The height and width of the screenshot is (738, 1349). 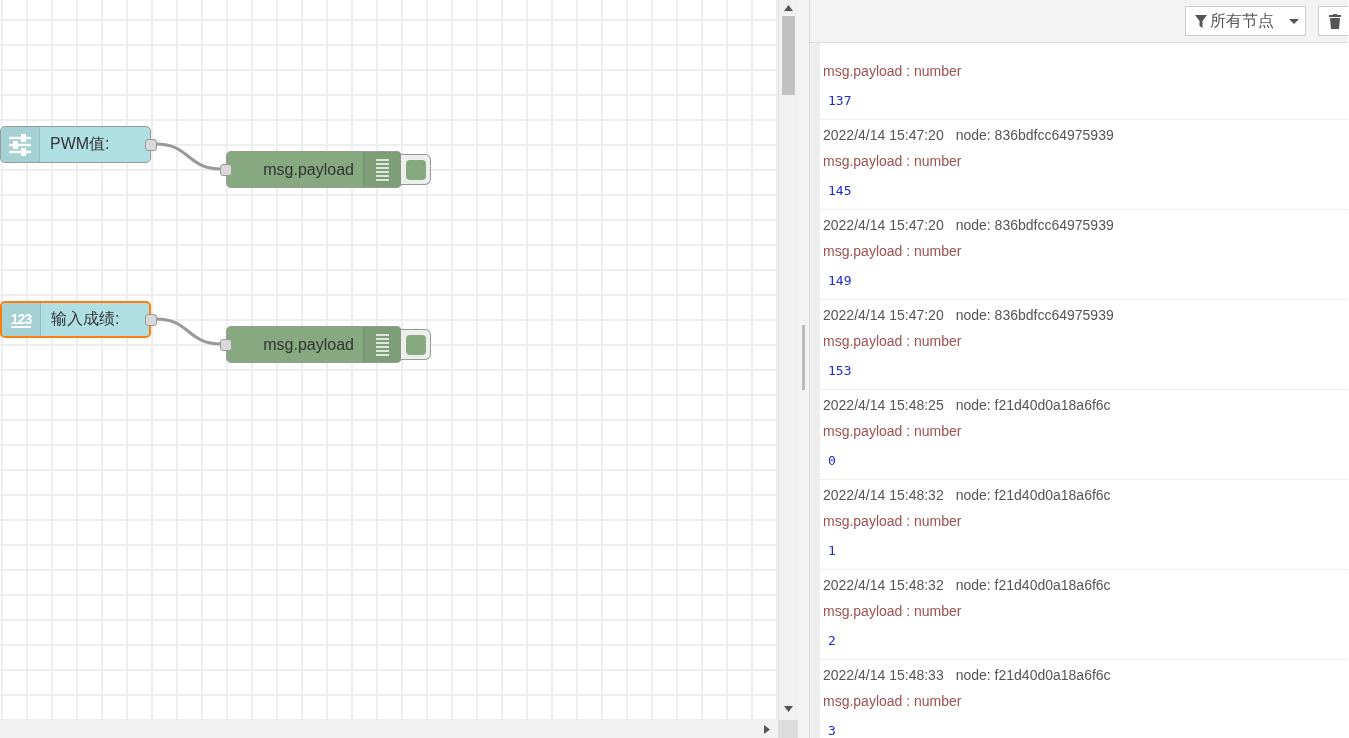 I want to click on trash-icon, so click(x=1335, y=21).